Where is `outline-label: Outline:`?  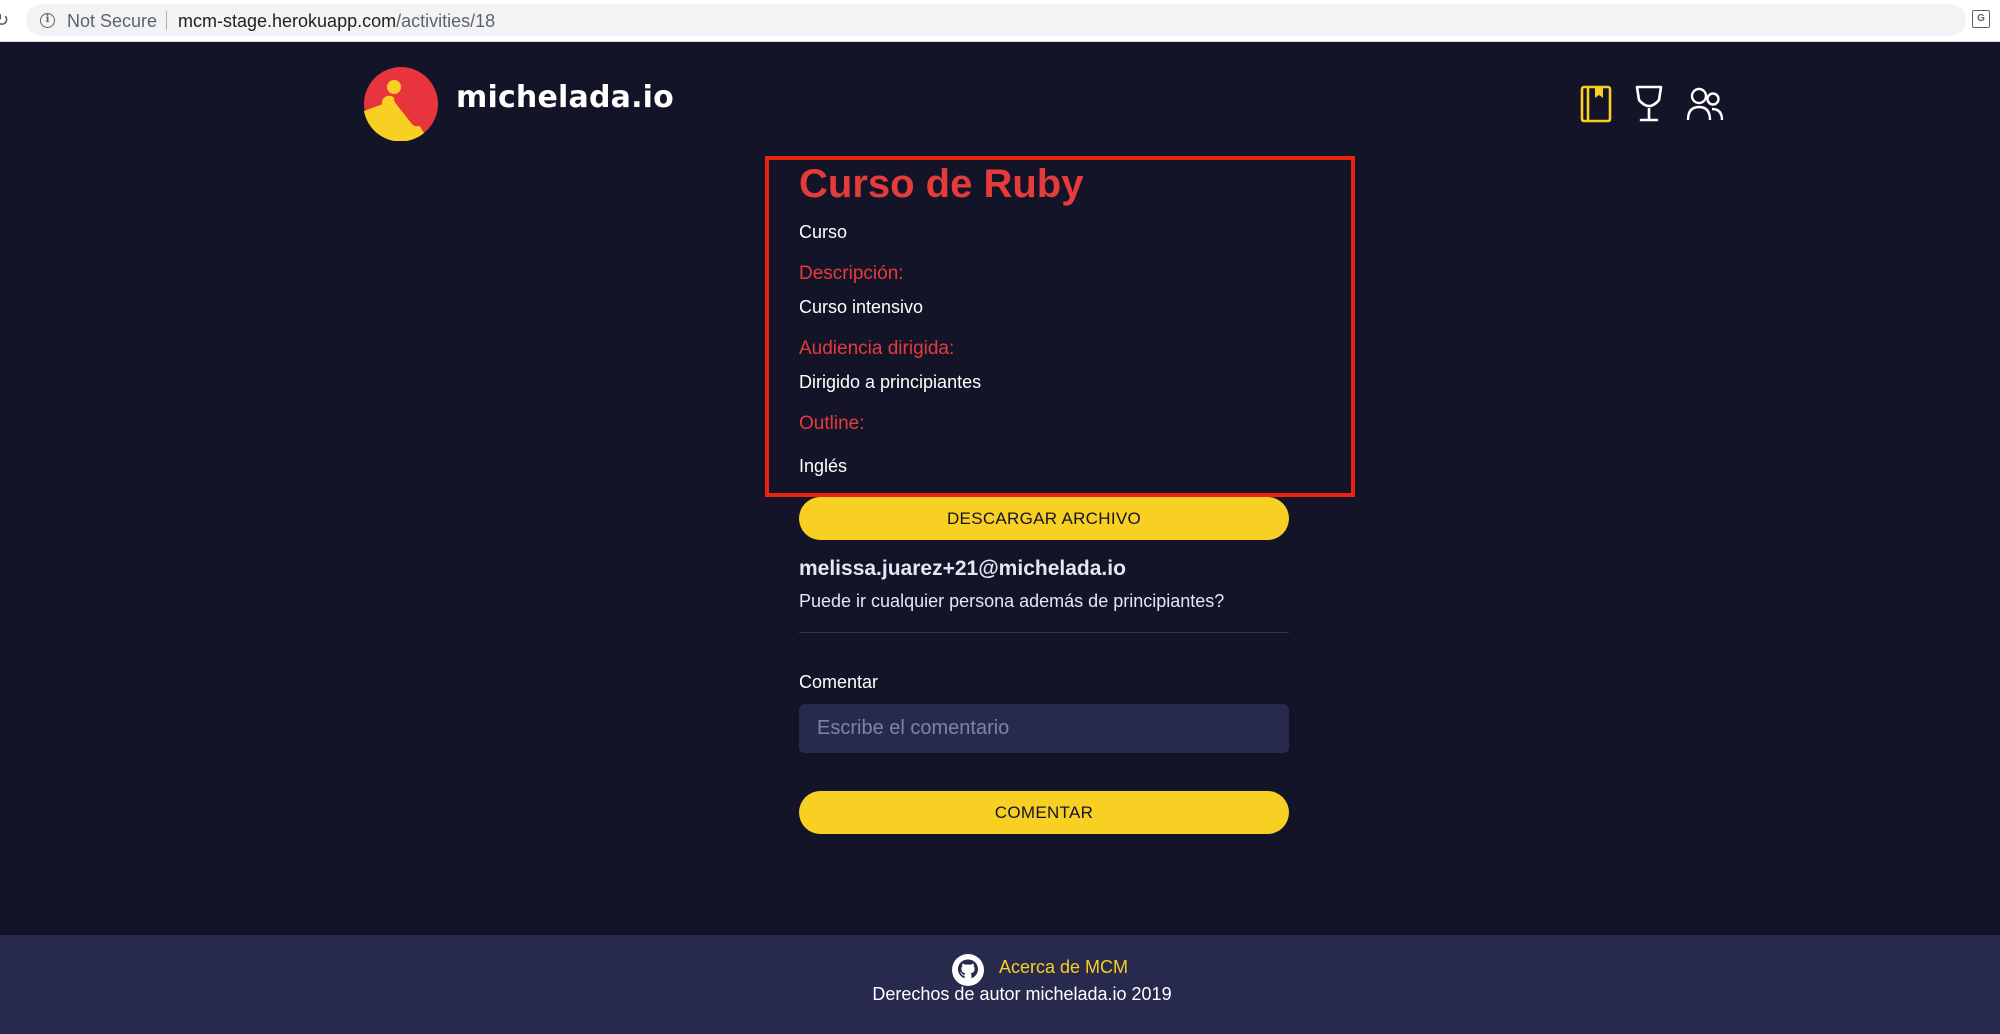
outline-label: Outline: is located at coordinates (832, 423).